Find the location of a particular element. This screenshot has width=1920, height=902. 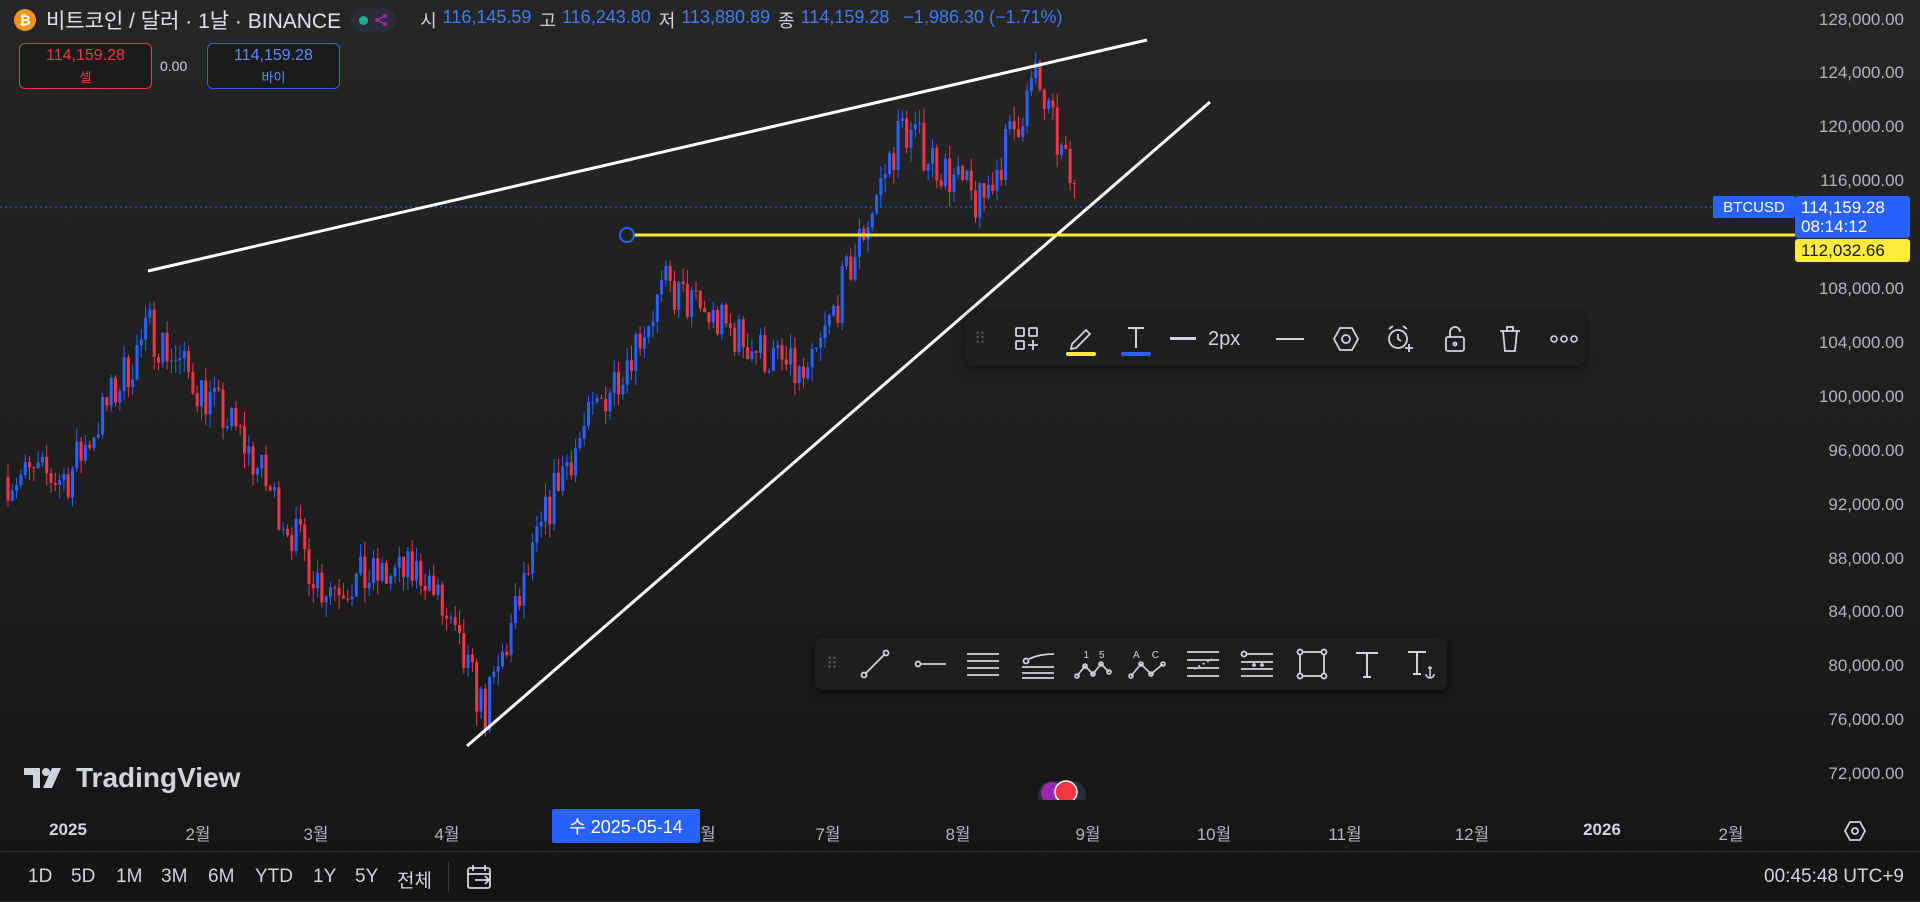

horizontal-ray-icon is located at coordinates (930, 664).